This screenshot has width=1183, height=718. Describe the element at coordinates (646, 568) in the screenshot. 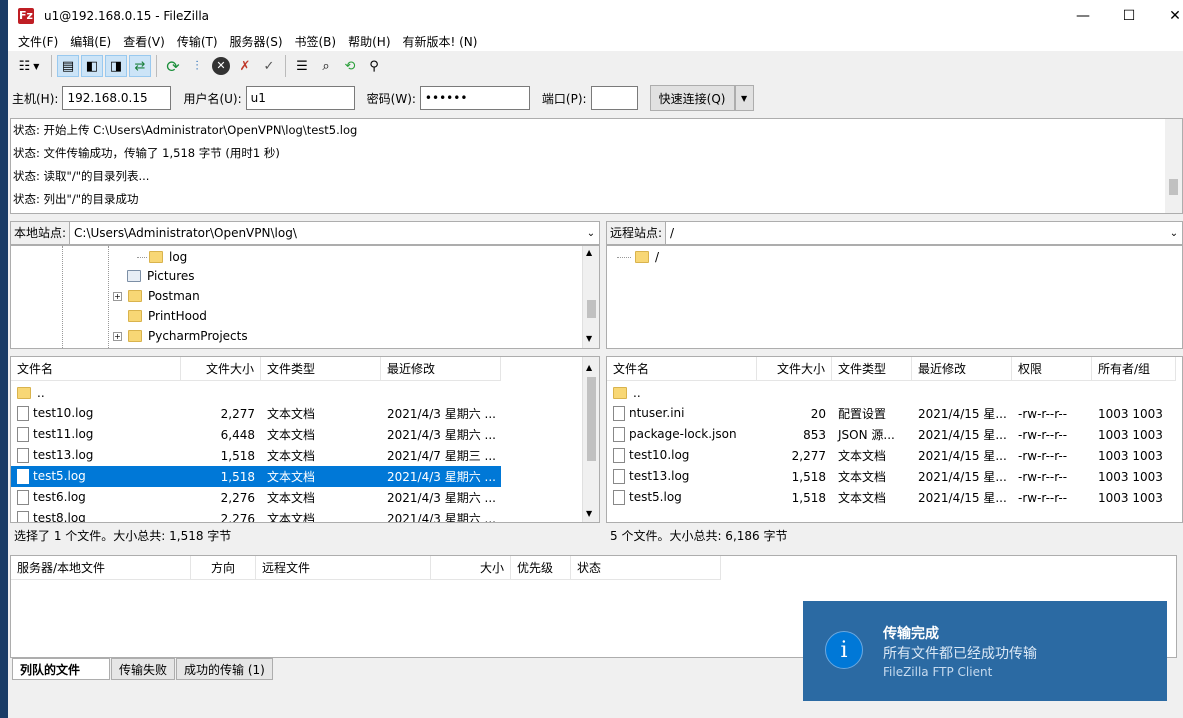

I see `queue-col-status: 状态` at that location.